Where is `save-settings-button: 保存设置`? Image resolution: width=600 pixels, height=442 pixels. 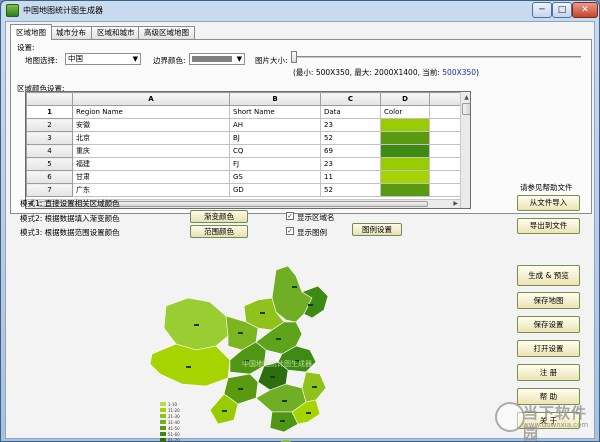 save-settings-button: 保存设置 is located at coordinates (548, 324).